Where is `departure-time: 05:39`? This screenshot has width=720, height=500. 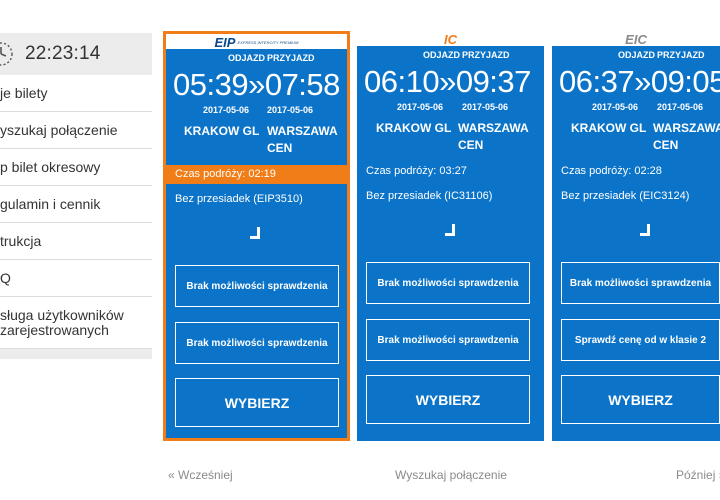 departure-time: 05:39 is located at coordinates (211, 84).